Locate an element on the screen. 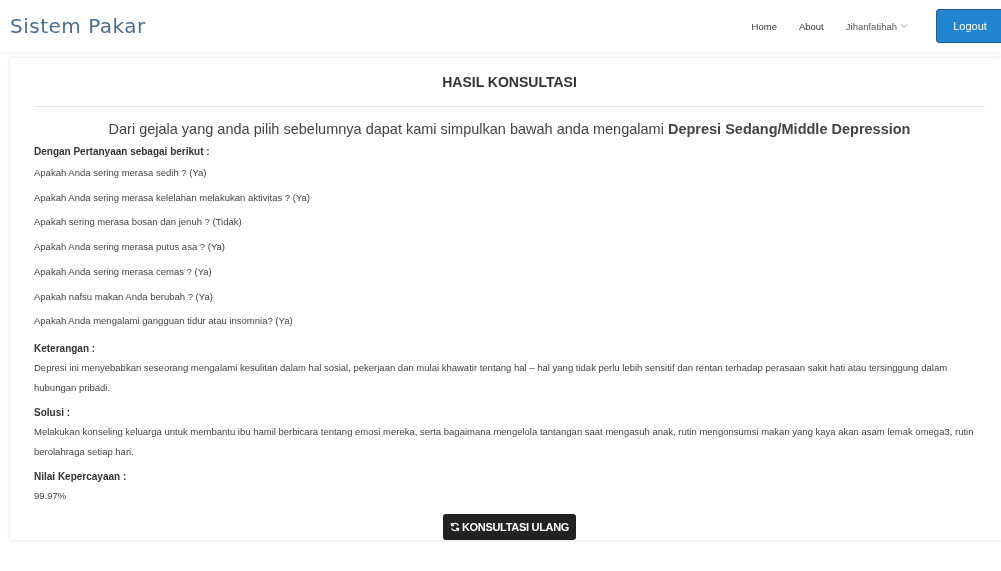 Image resolution: width=1001 pixels, height=571 pixels. section-text: Depresi ini menyebabkan seseorang mengalami kesulitan dalam hal sosial, pekerjaan dan mulai khawatir tentang hal – hal yang tidak perlu lebih sensitif dan rentan terhadap perasaan sakit hati atau tersinggung dalam hubungan pribadi. is located at coordinates (491, 377).